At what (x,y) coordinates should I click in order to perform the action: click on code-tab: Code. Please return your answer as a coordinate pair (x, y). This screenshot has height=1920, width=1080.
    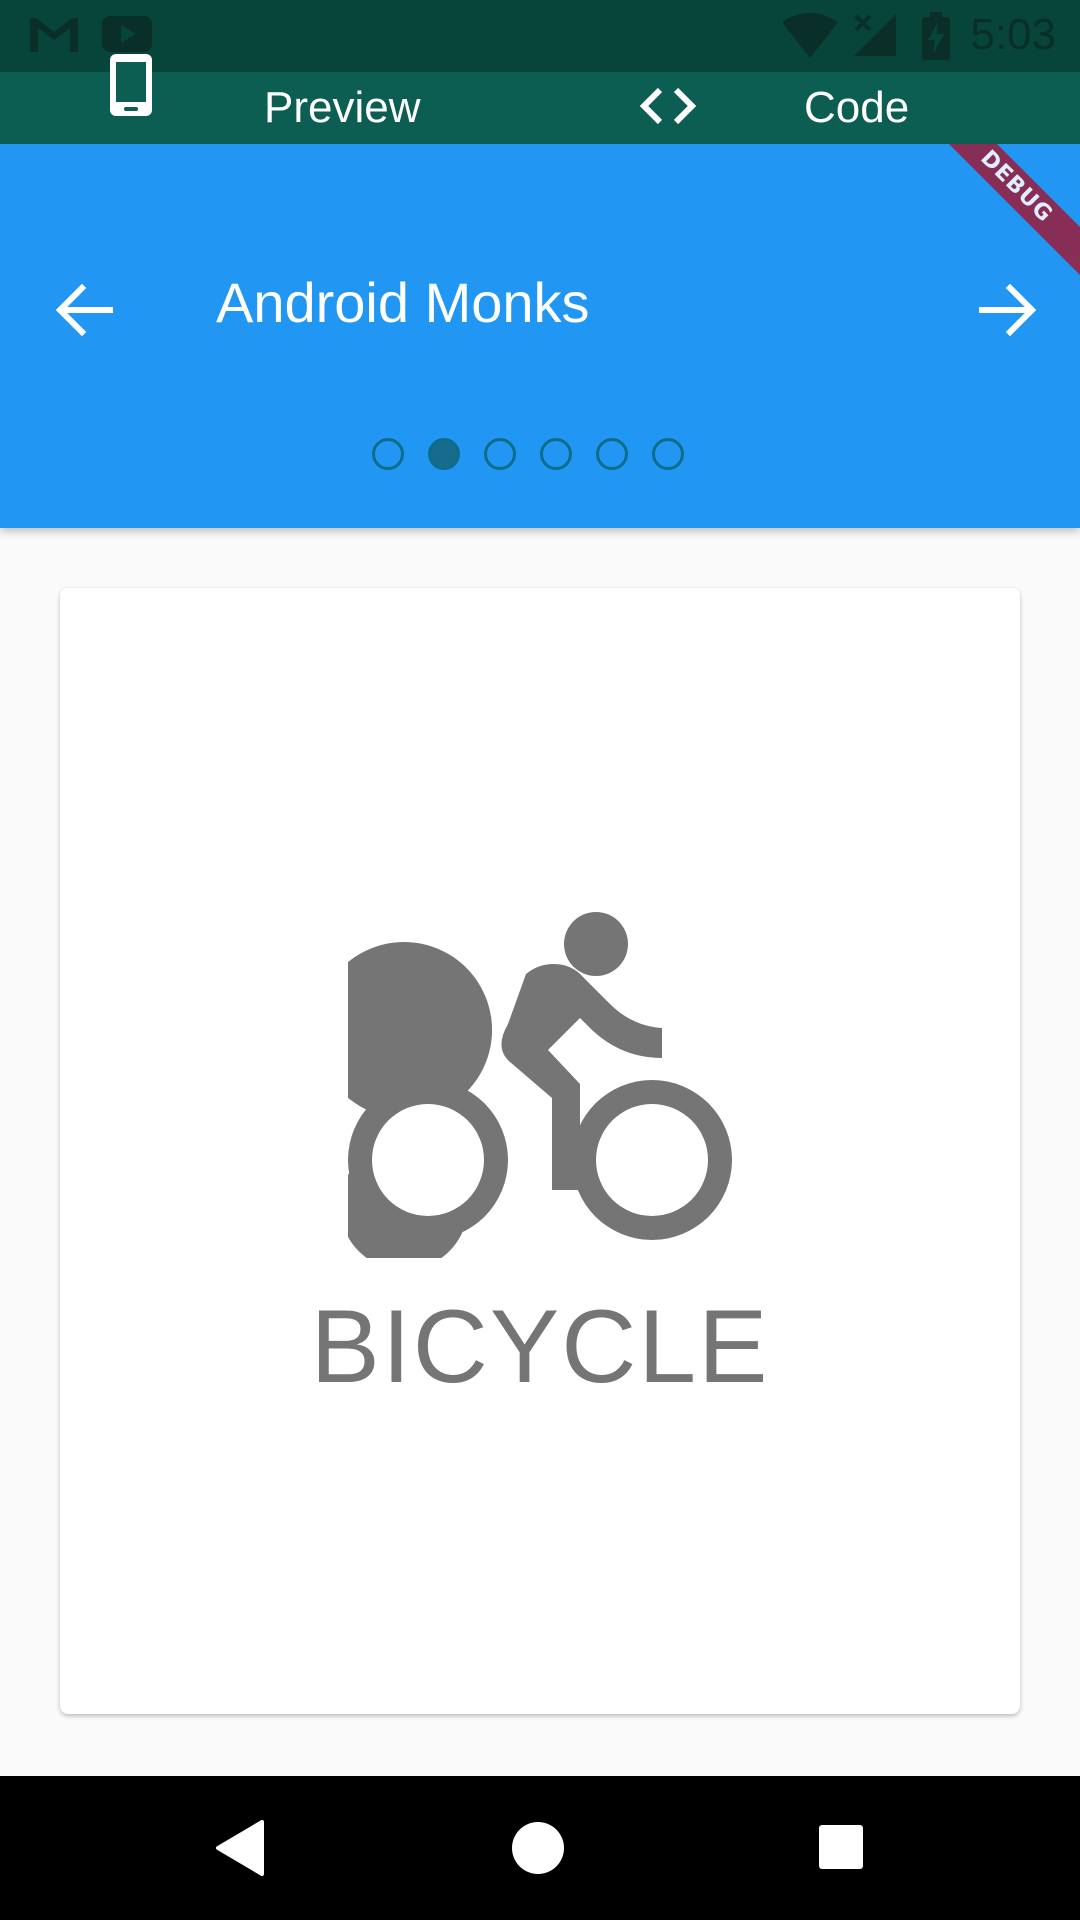
    Looking at the image, I should click on (780, 108).